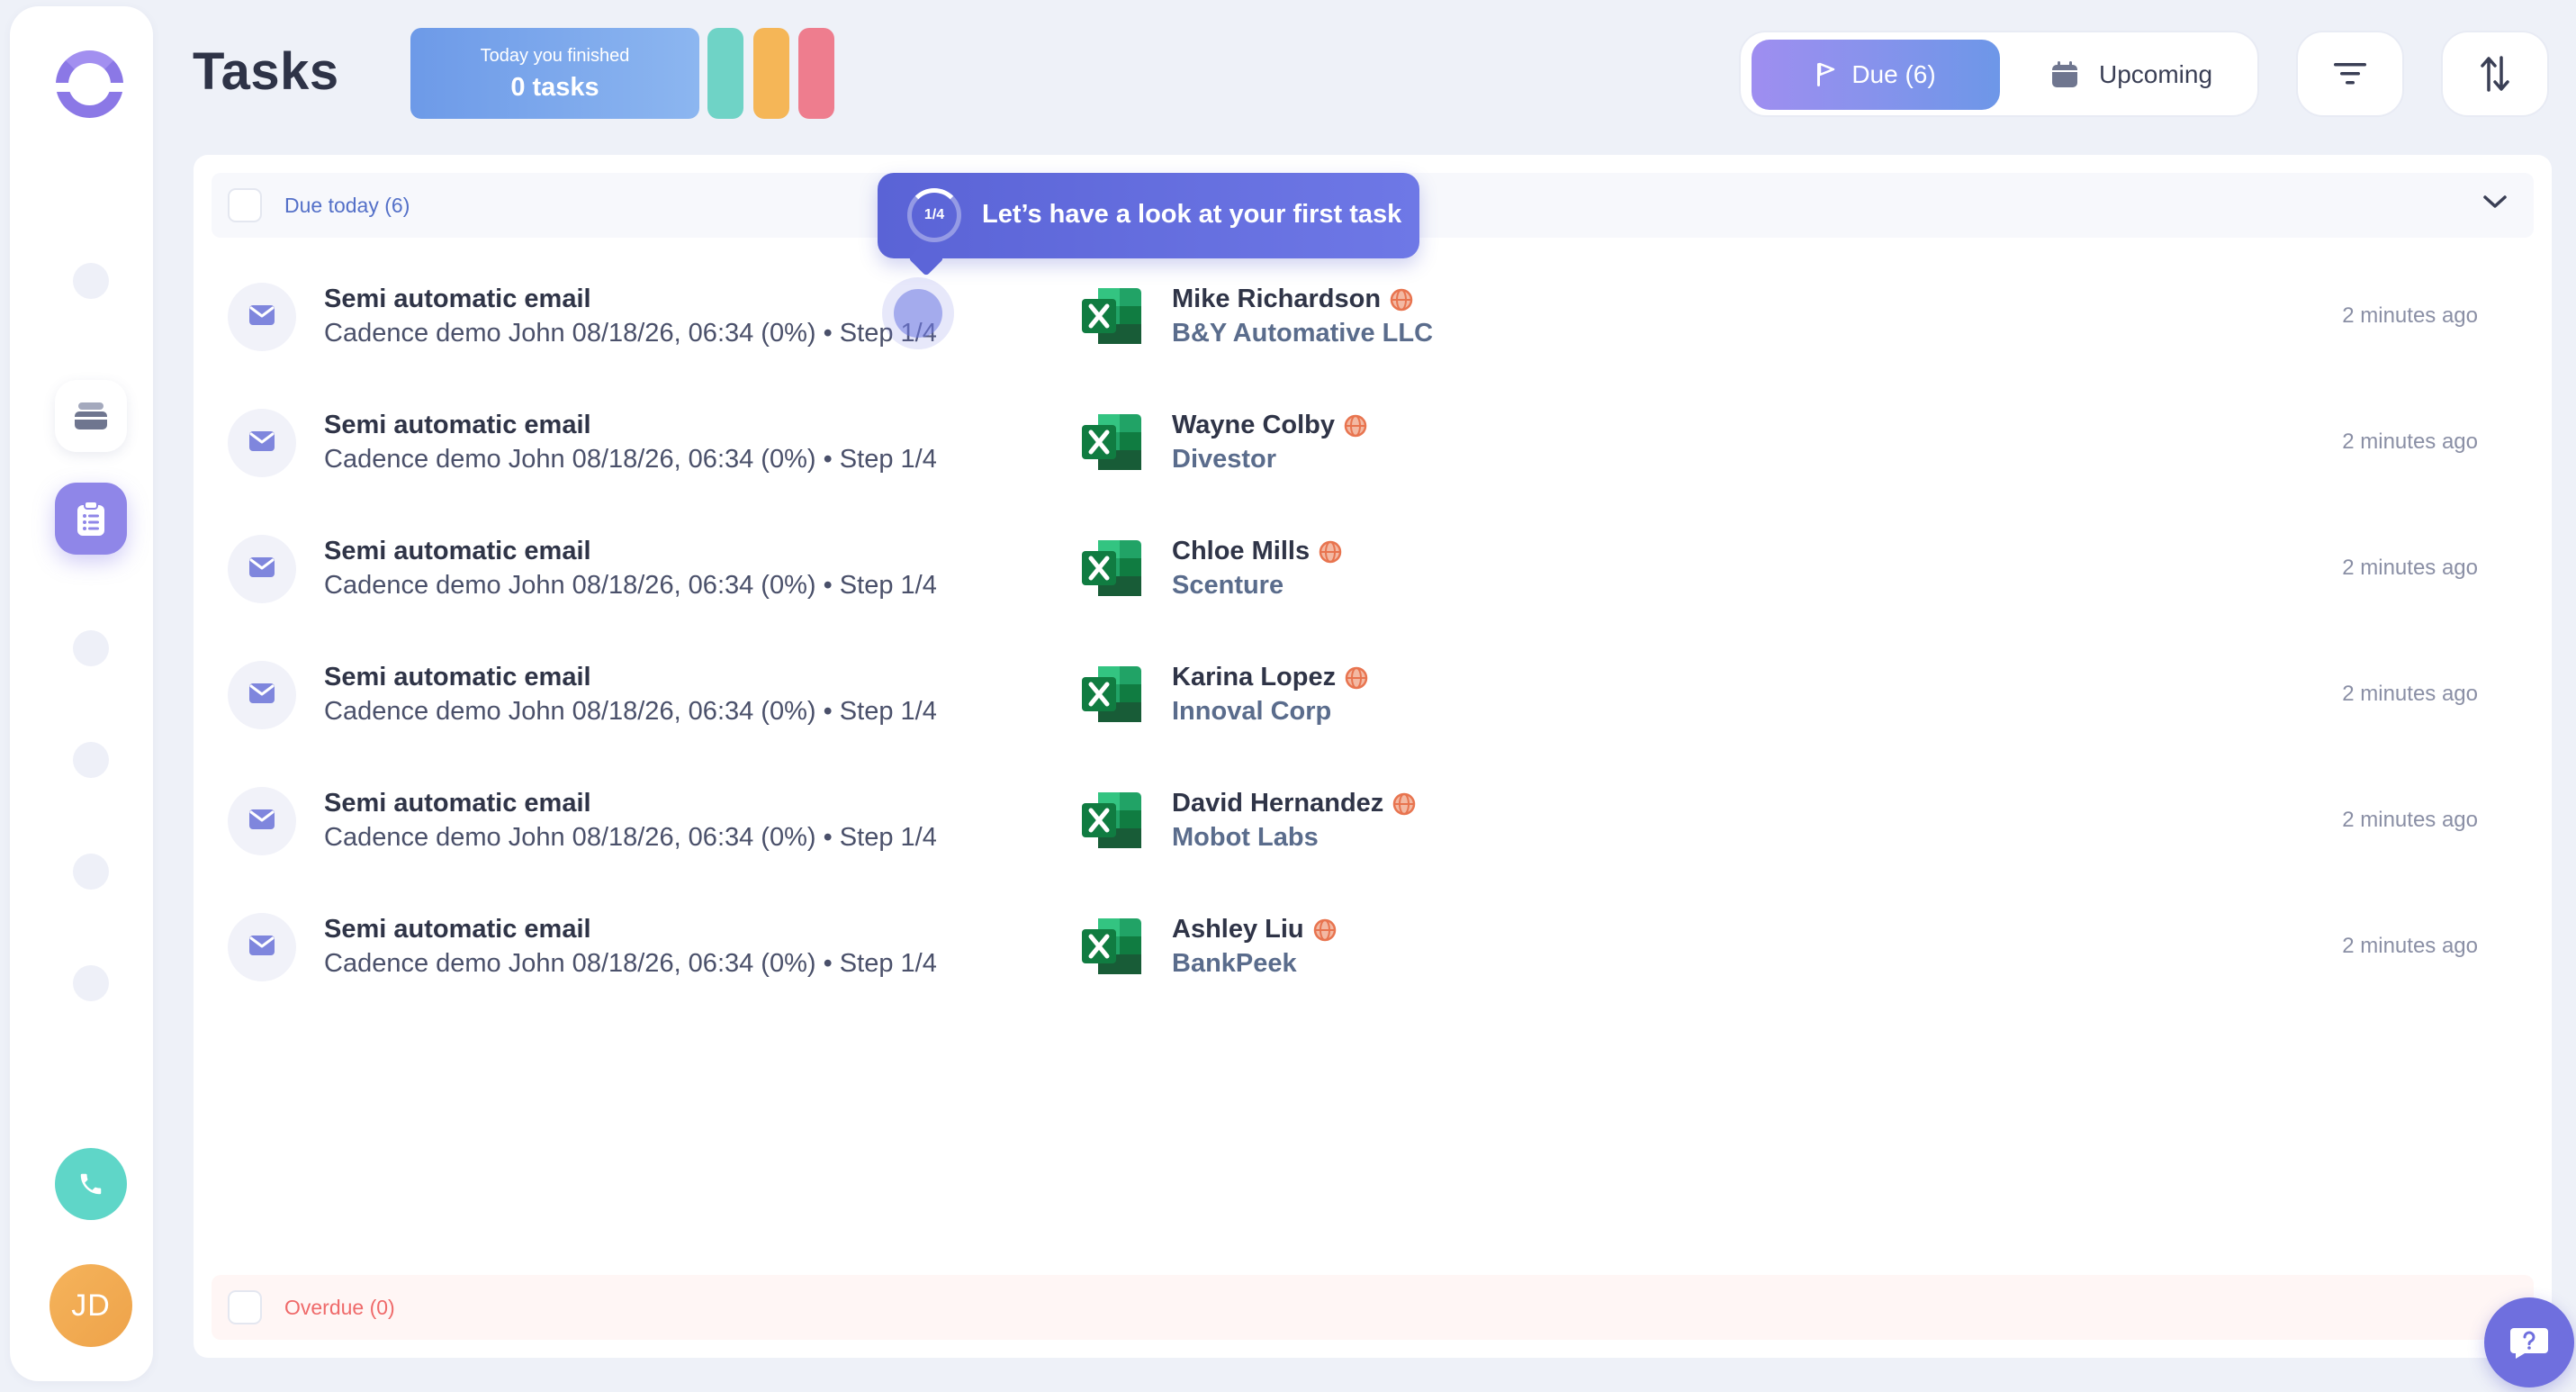 The height and width of the screenshot is (1392, 2576). I want to click on sort-button, so click(2495, 74).